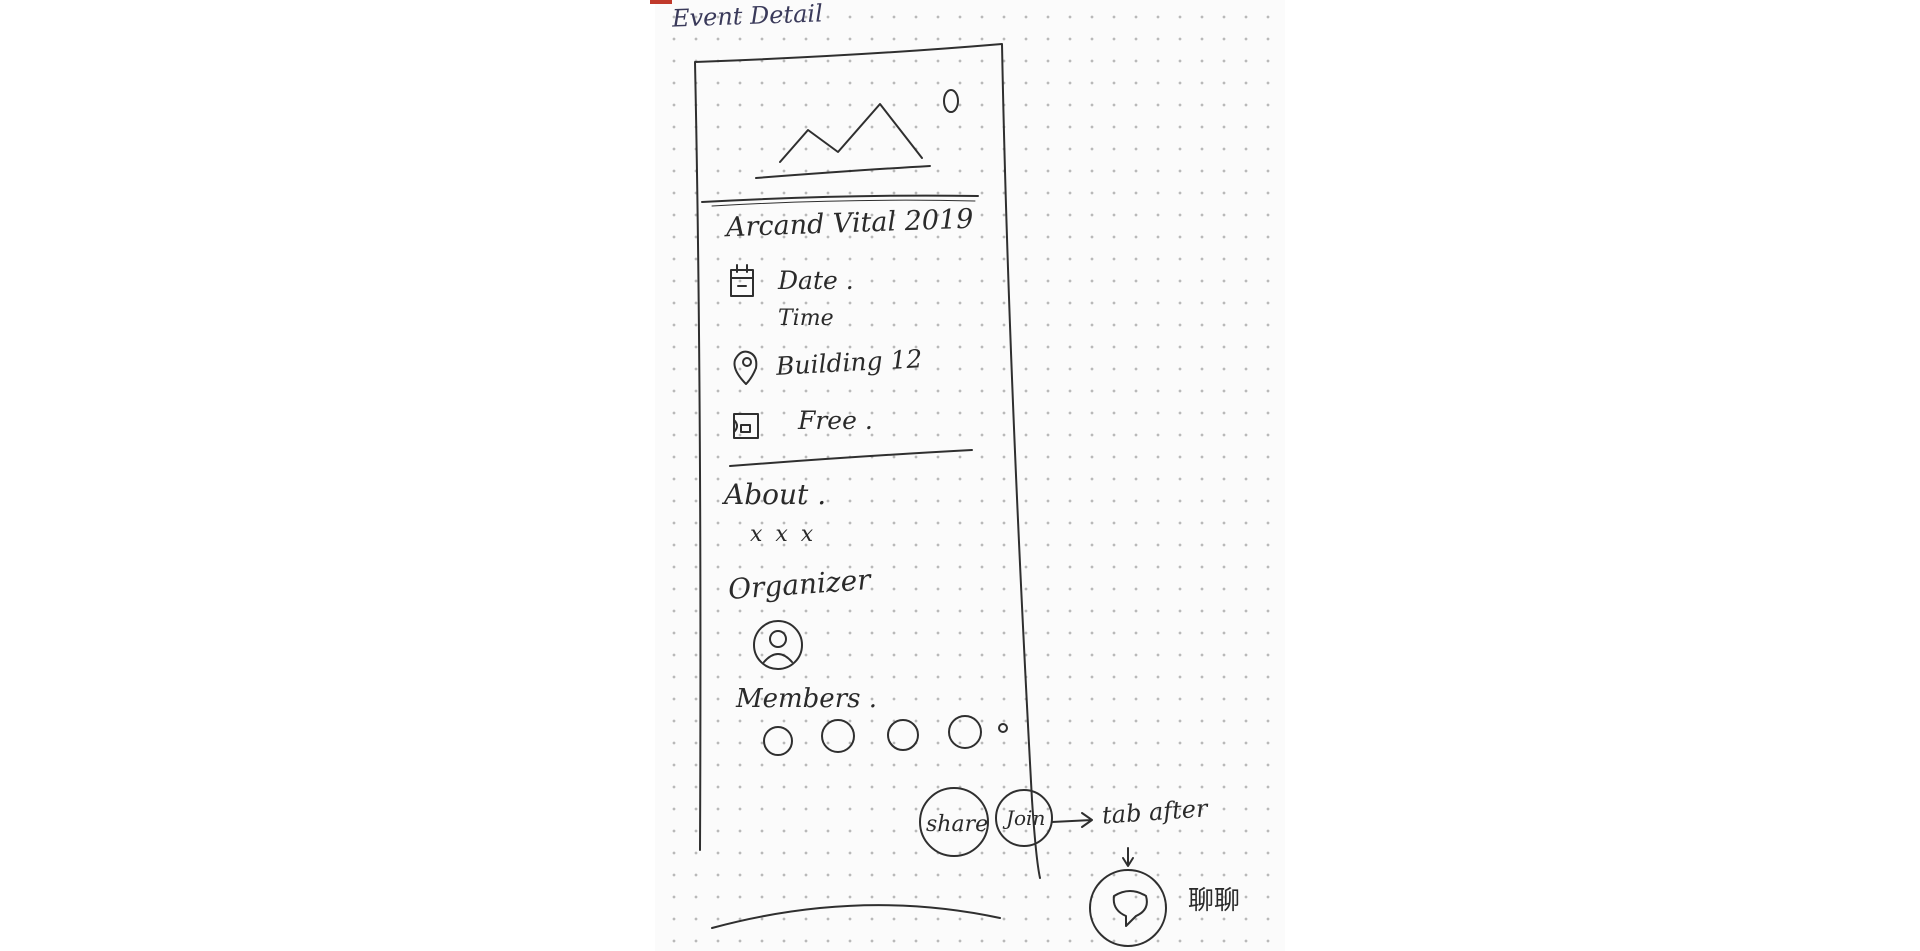 This screenshot has height=951, width=1920. What do you see at coordinates (1214, 901) in the screenshot?
I see `chat-label-annotation: 聊聊` at bounding box center [1214, 901].